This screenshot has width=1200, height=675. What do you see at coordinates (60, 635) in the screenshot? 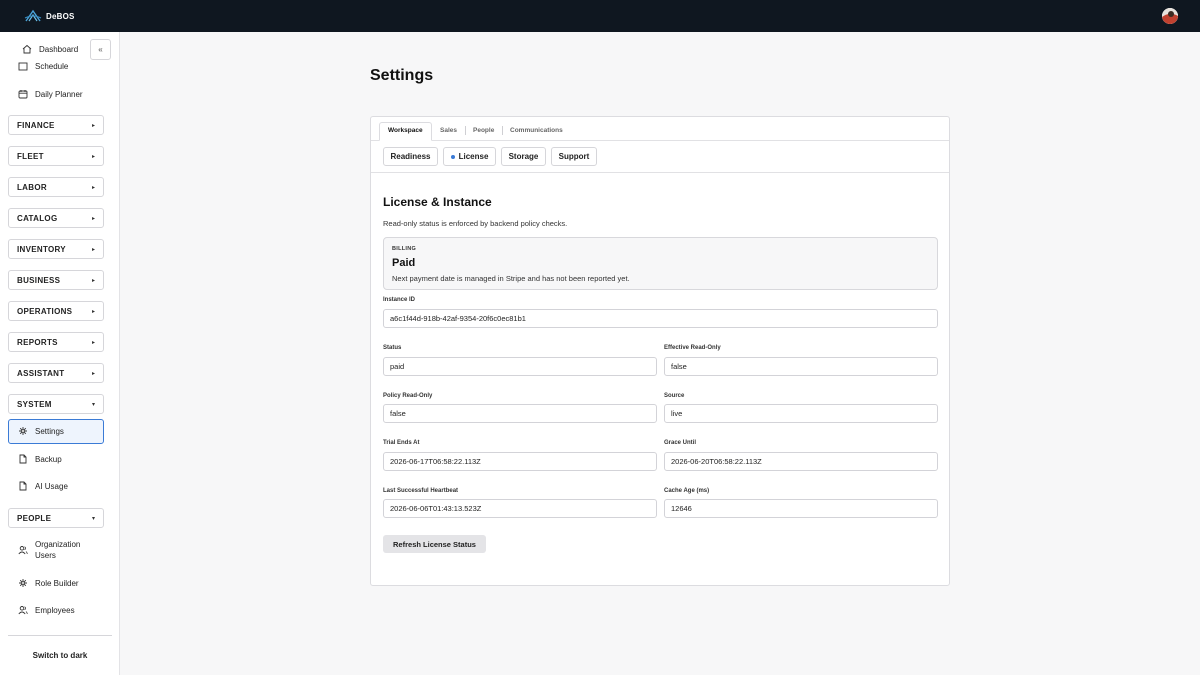
I see `sidebar-divider` at bounding box center [60, 635].